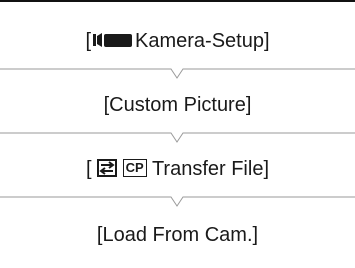 Image resolution: width=355 pixels, height=268 pixels. I want to click on menu-step-label: Transfer File, so click(207, 169).